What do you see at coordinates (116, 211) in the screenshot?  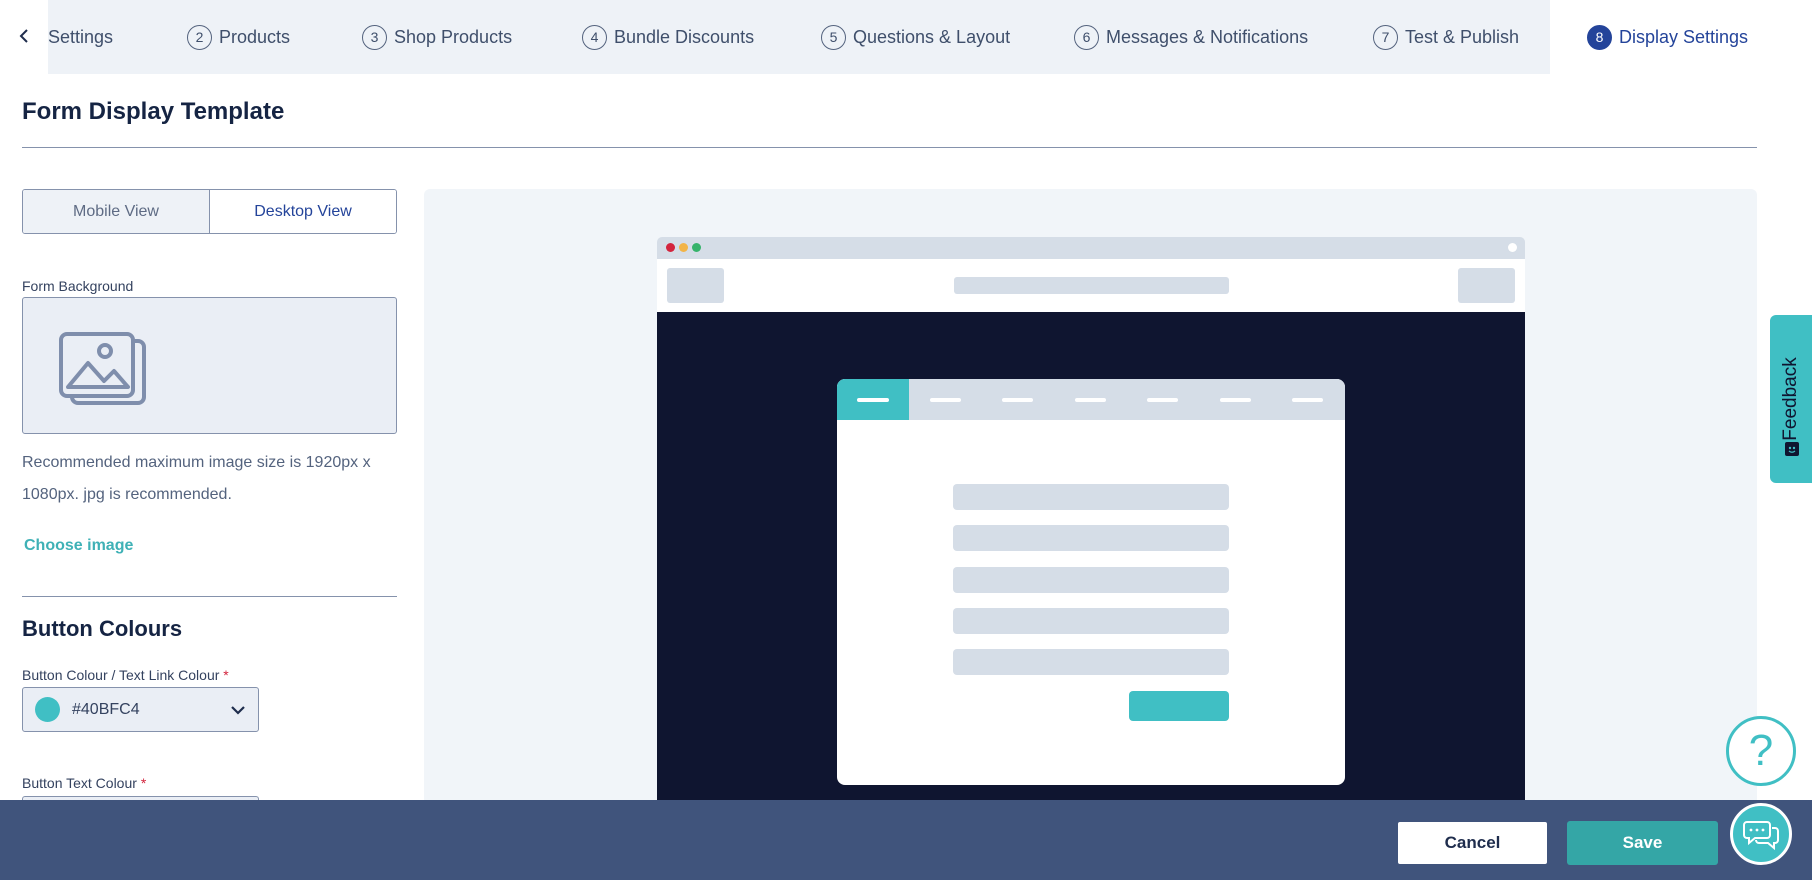 I see `mobile-view-button: Mobile View` at bounding box center [116, 211].